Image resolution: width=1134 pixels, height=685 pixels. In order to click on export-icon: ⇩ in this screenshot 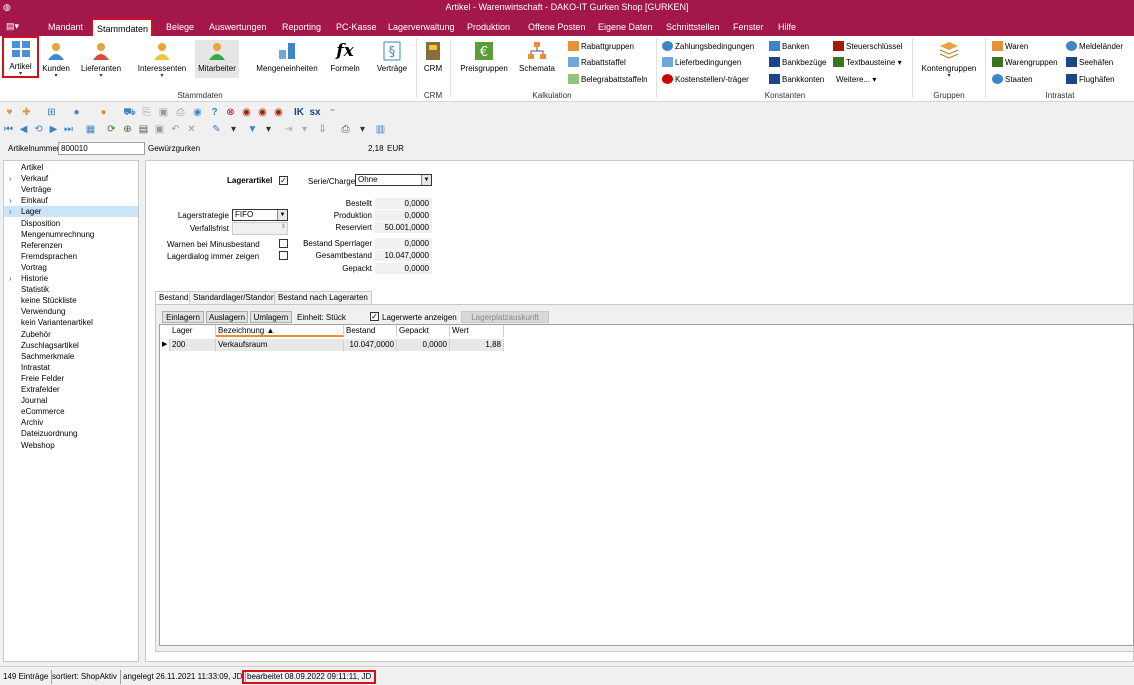, I will do `click(322, 129)`.